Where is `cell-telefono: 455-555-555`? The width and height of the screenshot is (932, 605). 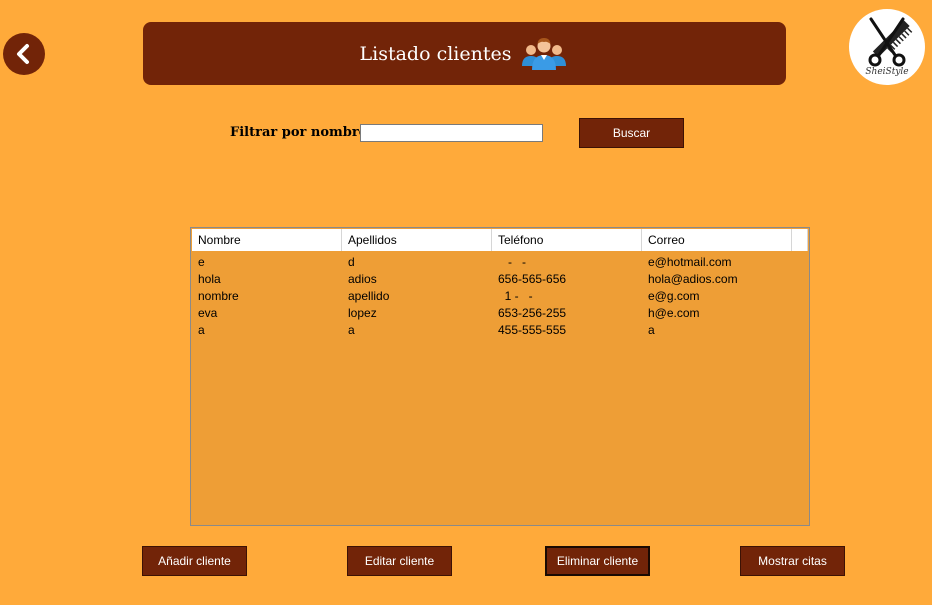
cell-telefono: 455-555-555 is located at coordinates (567, 330).